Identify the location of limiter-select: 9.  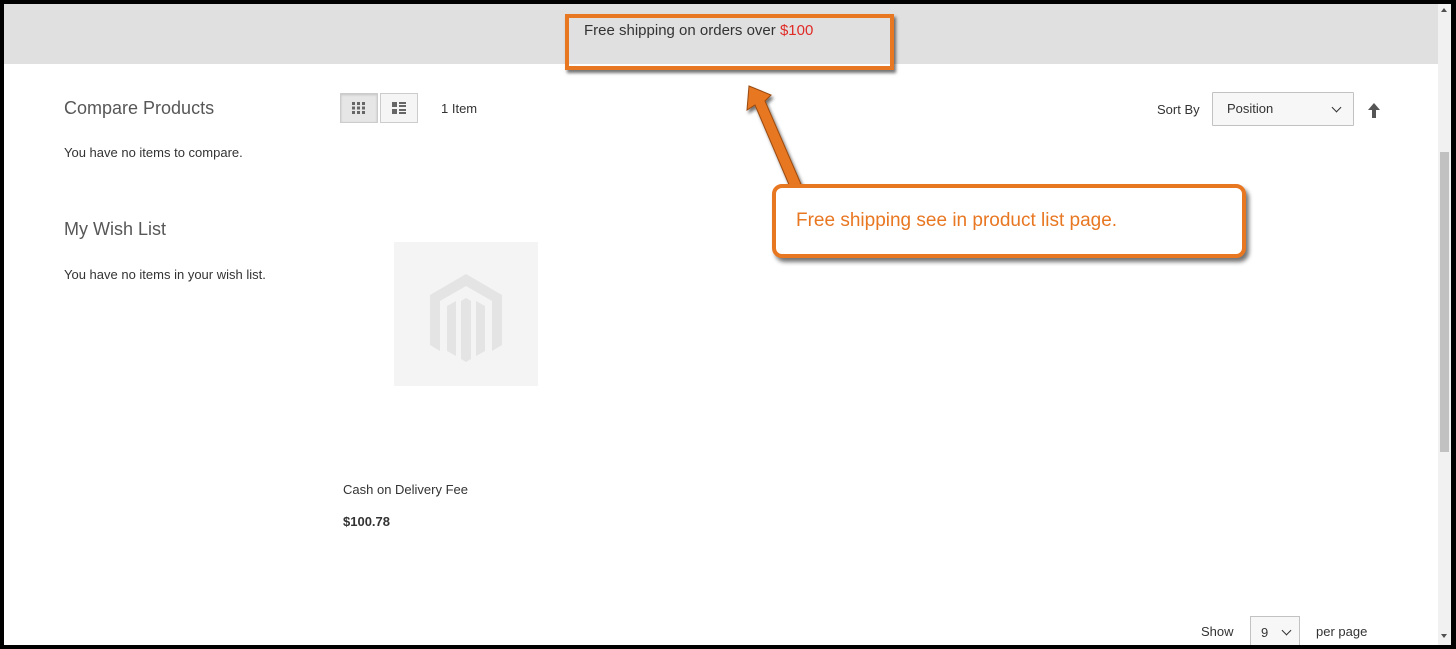
(1275, 630).